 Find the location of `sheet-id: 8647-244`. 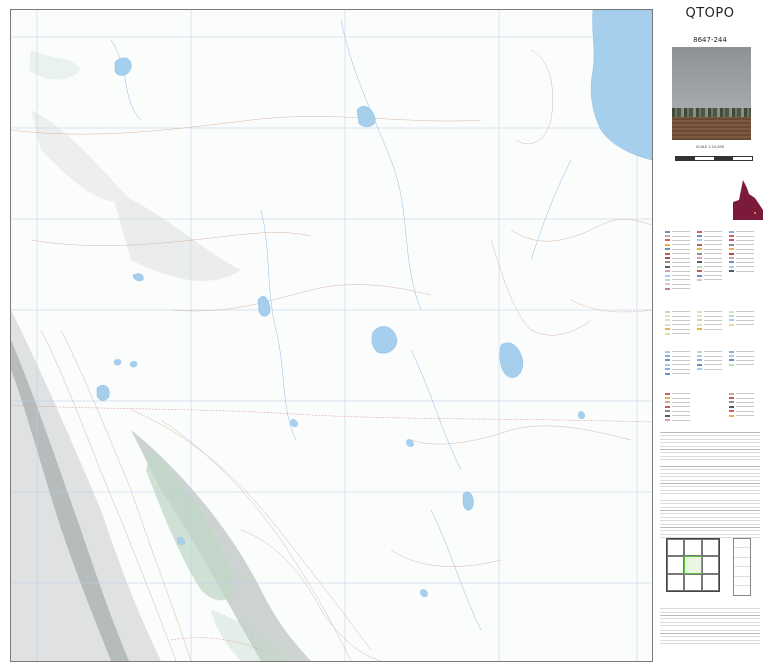

sheet-id: 8647-244 is located at coordinates (710, 40).